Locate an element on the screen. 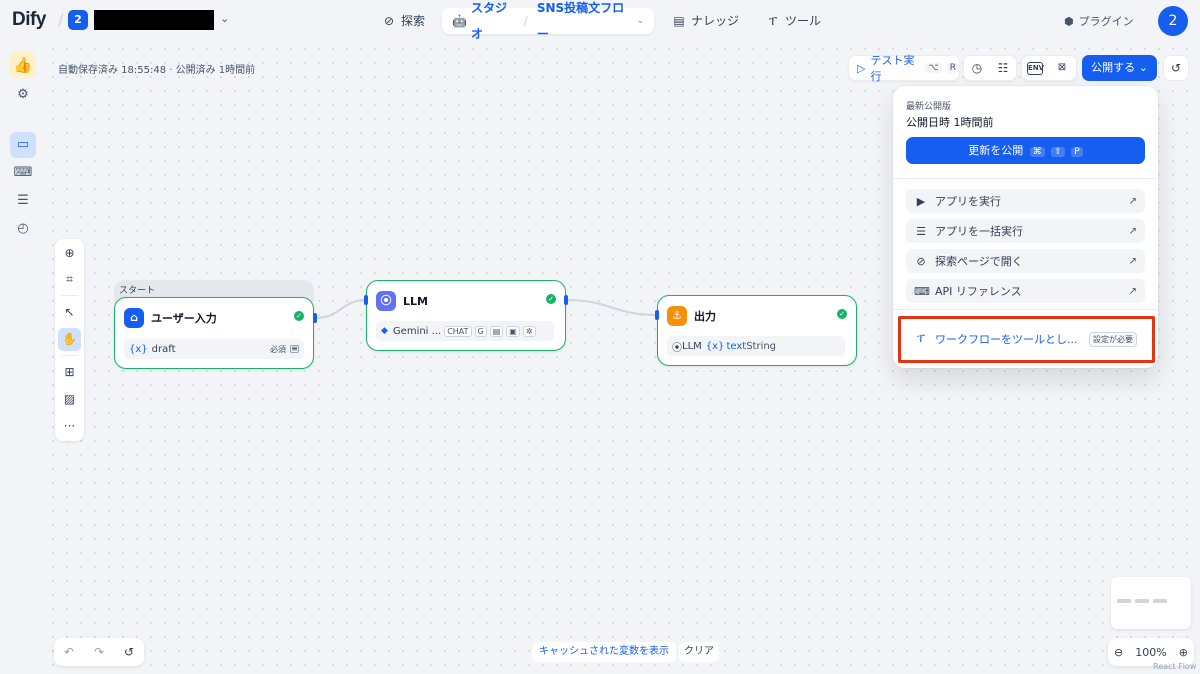  zoom-in-icon: ⊕ is located at coordinates (1183, 652).